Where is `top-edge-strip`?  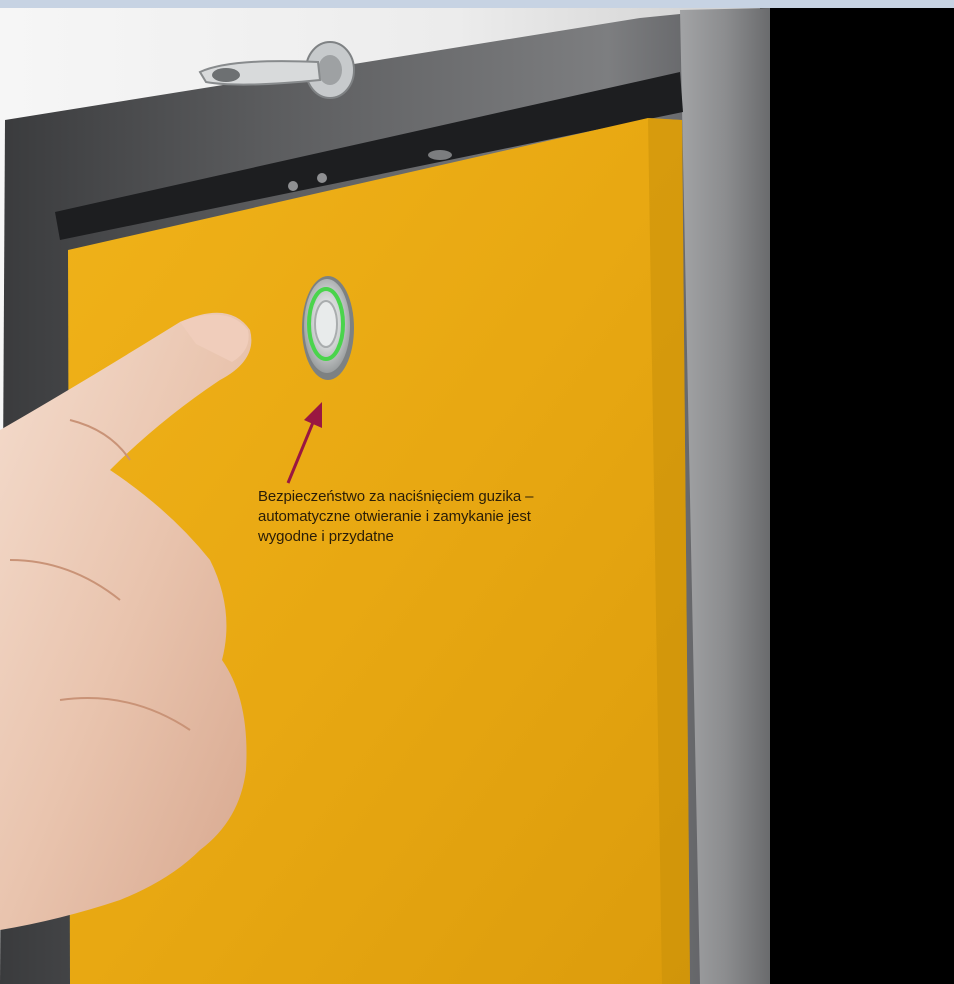 top-edge-strip is located at coordinates (477, 4).